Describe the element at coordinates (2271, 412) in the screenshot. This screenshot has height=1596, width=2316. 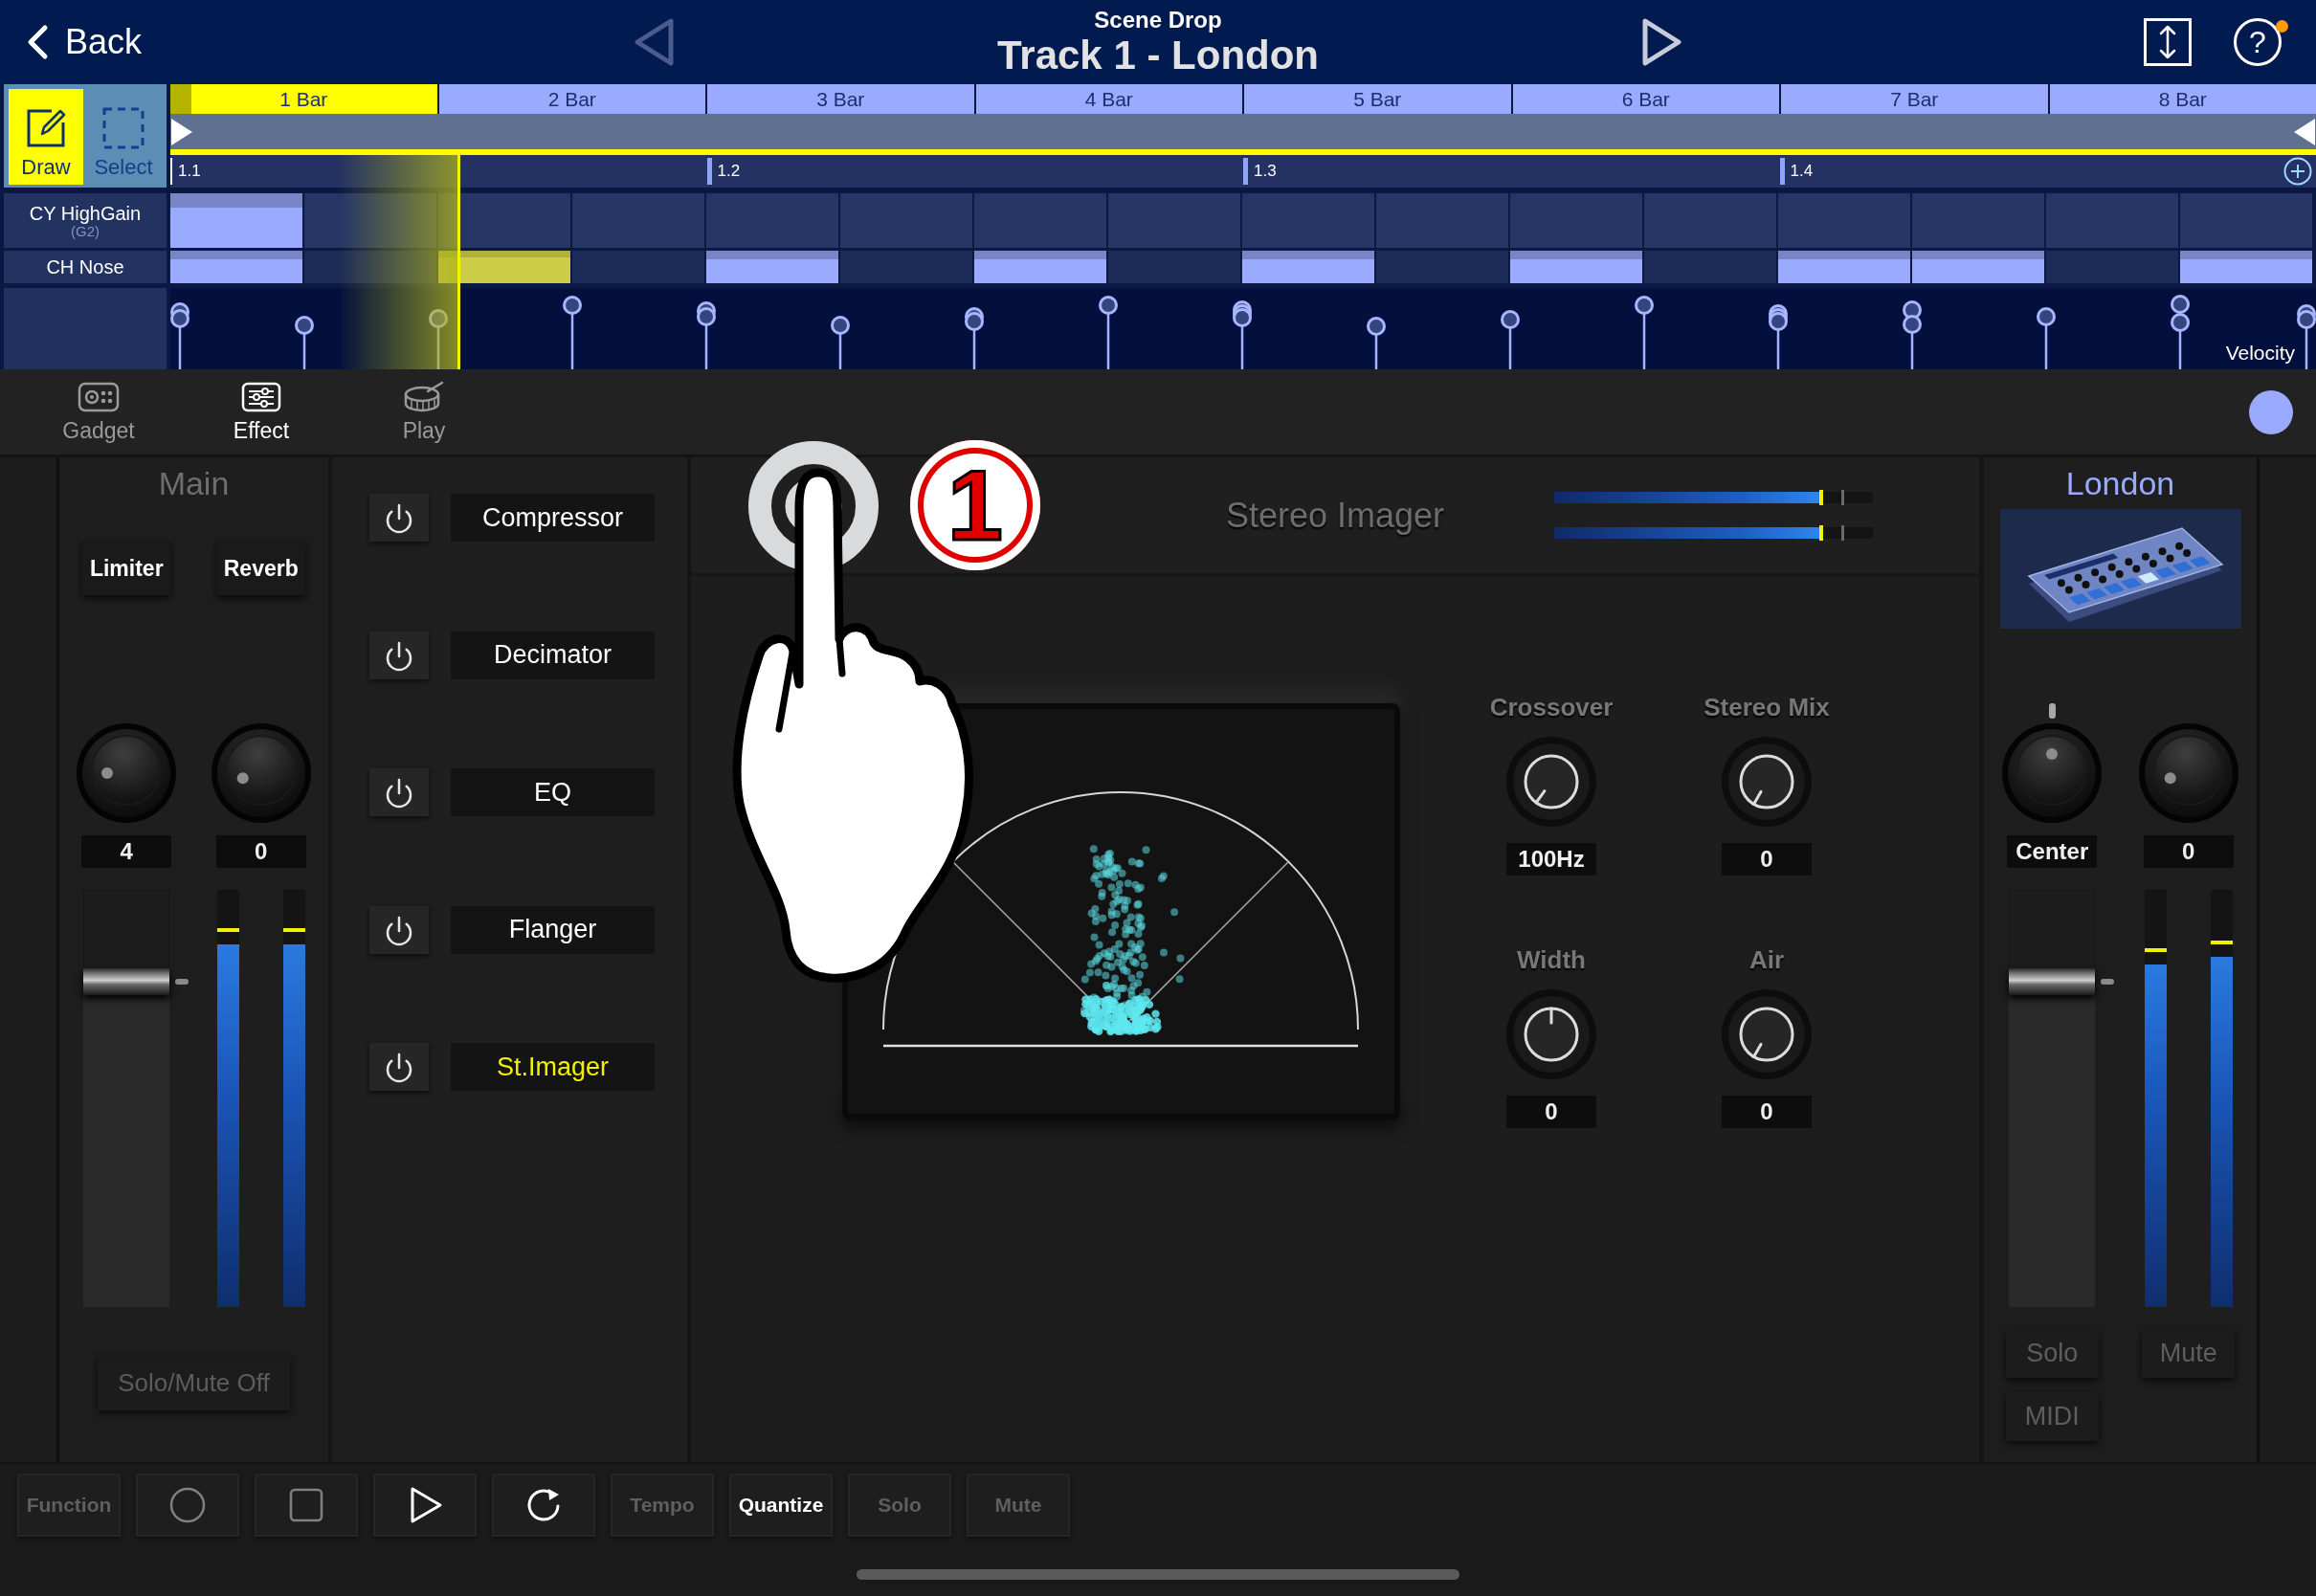
I see `status-dot-icon` at that location.